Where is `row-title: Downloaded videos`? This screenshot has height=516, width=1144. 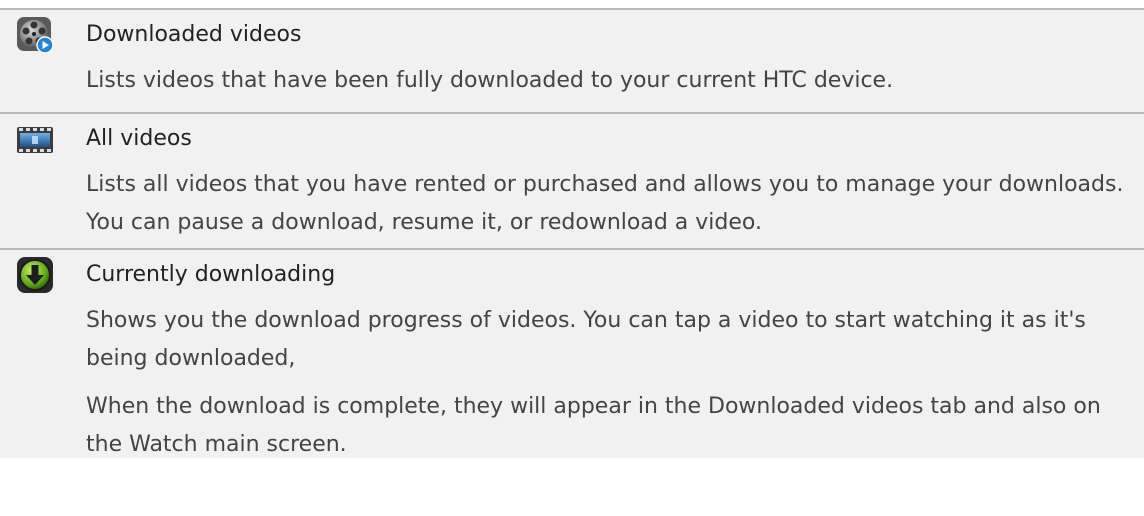
row-title: Downloaded videos is located at coordinates (194, 34).